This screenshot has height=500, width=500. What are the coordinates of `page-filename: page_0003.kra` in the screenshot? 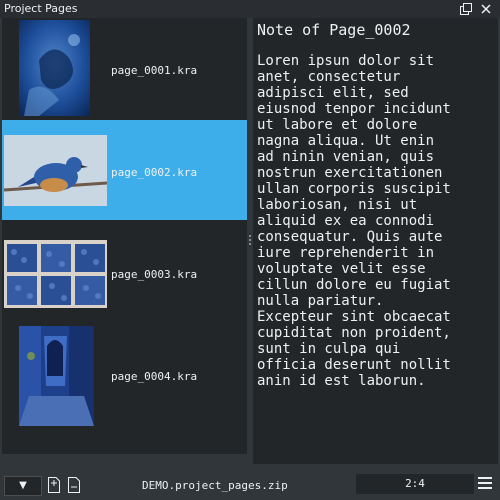 It's located at (154, 274).